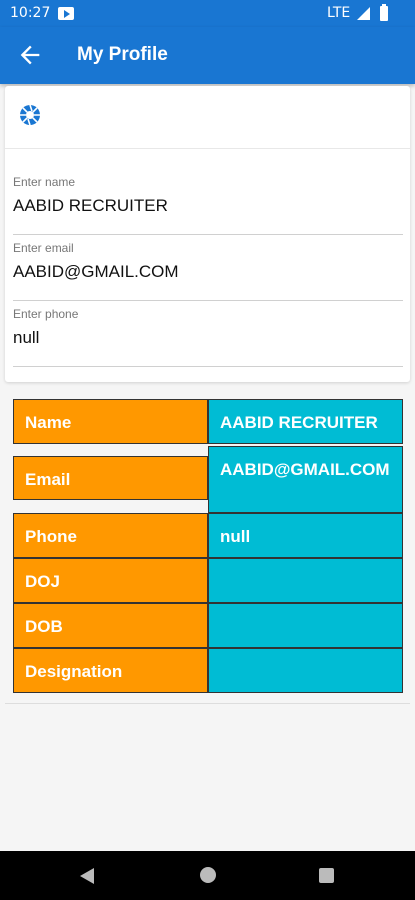  Describe the element at coordinates (30, 13) in the screenshot. I see `status-time: 10:27` at that location.